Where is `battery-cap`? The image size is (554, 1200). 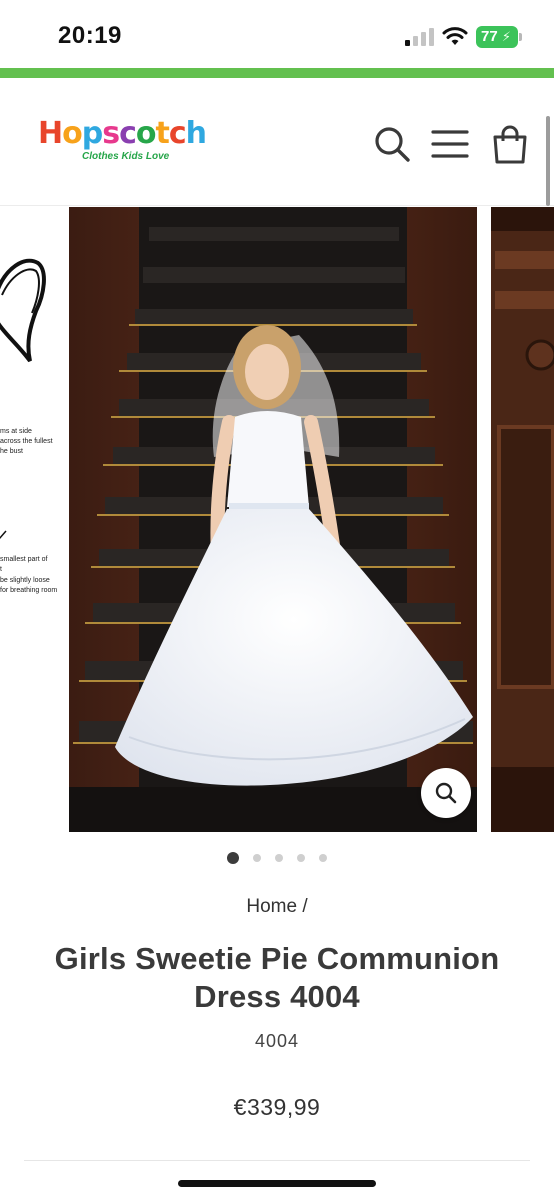
battery-cap is located at coordinates (520, 37).